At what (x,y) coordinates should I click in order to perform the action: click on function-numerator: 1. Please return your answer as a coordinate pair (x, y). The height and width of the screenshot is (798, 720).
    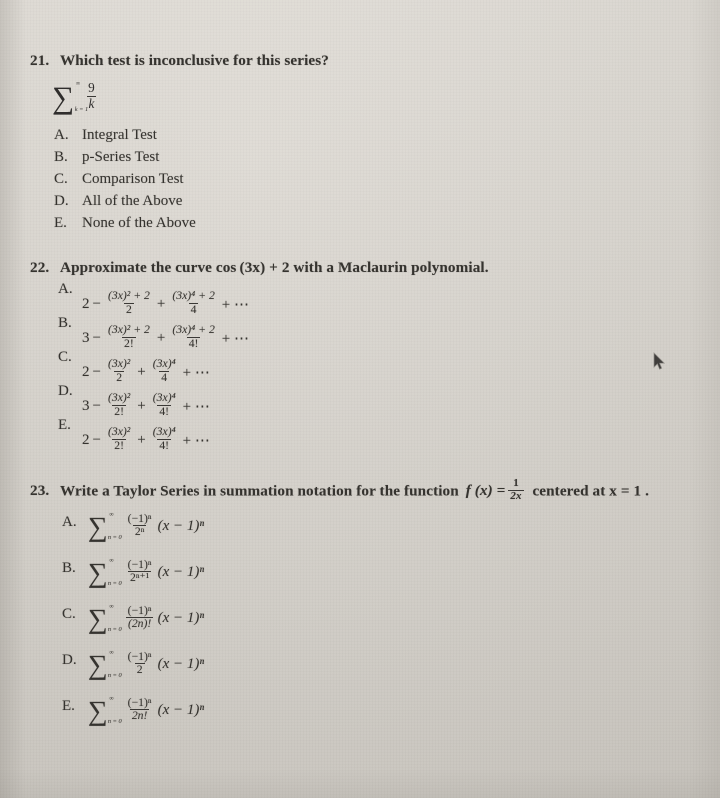
    Looking at the image, I should click on (516, 483).